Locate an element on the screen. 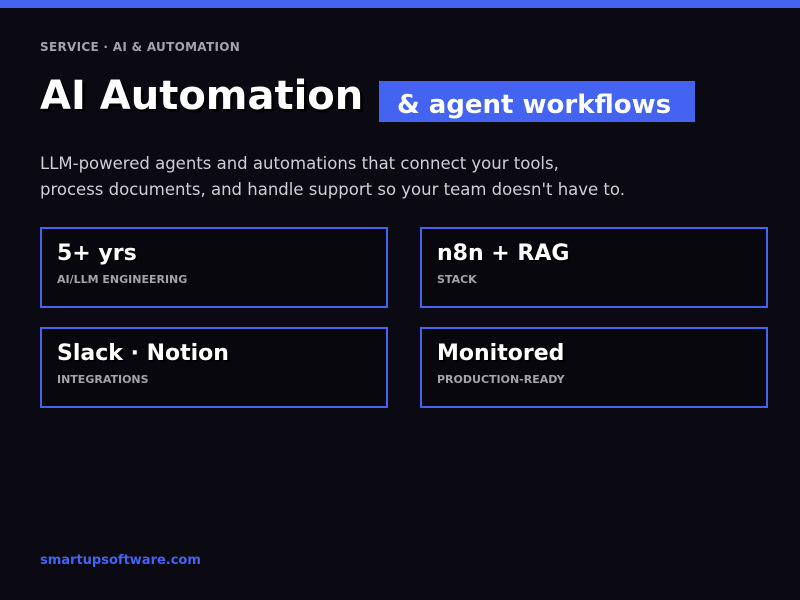 This screenshot has height=600, width=800. top-accent-bar is located at coordinates (400, 4).